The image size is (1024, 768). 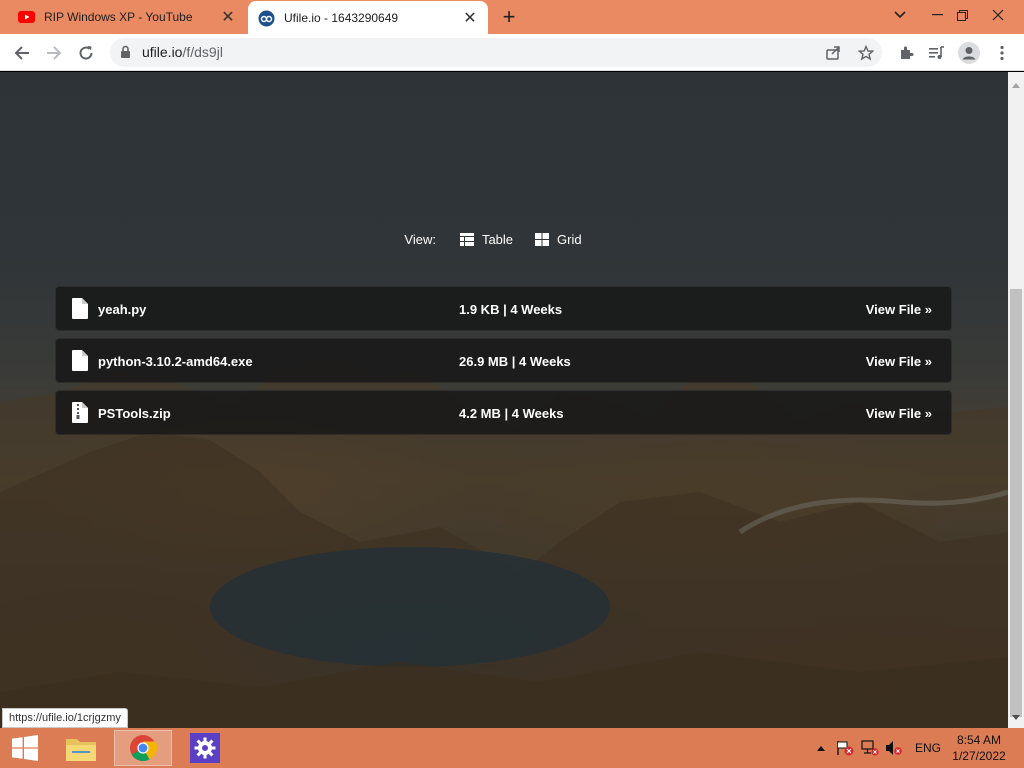 What do you see at coordinates (1016, 84) in the screenshot?
I see `scroll-up-arrow-icon` at bounding box center [1016, 84].